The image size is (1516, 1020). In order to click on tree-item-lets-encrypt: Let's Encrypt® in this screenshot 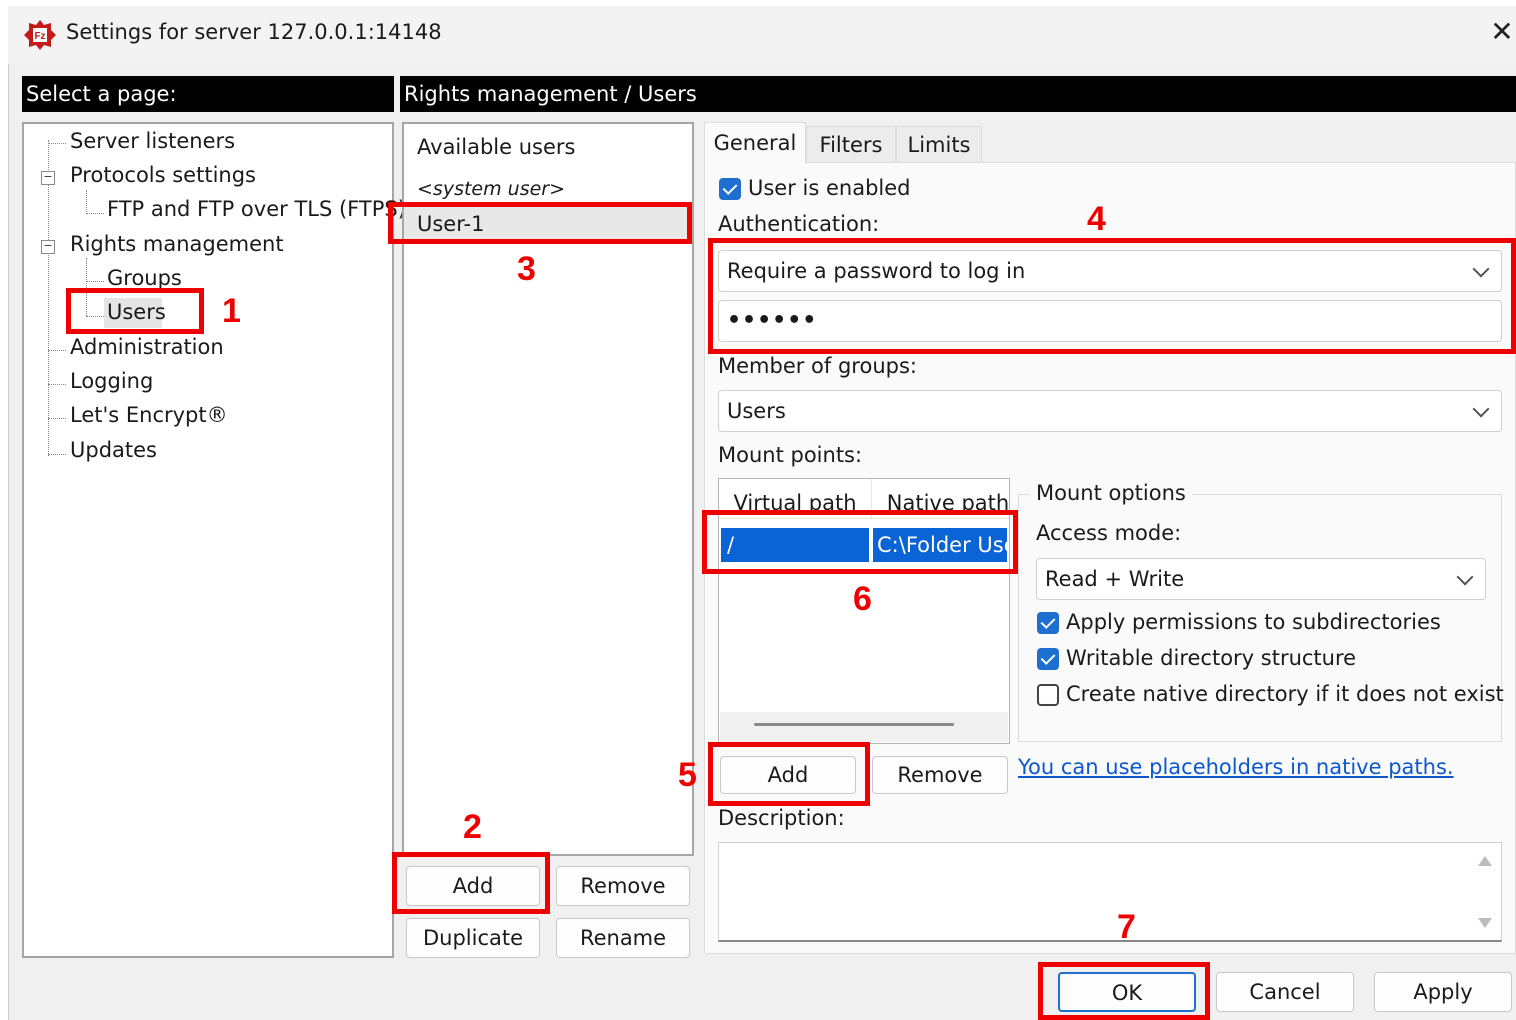, I will do `click(149, 415)`.